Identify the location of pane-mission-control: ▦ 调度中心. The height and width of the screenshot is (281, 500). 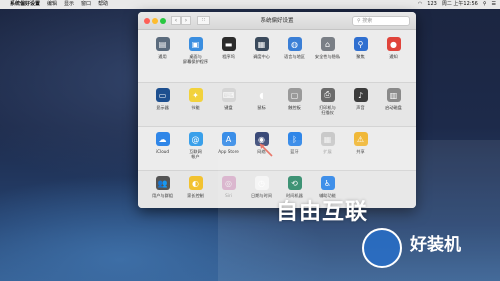
(261, 54).